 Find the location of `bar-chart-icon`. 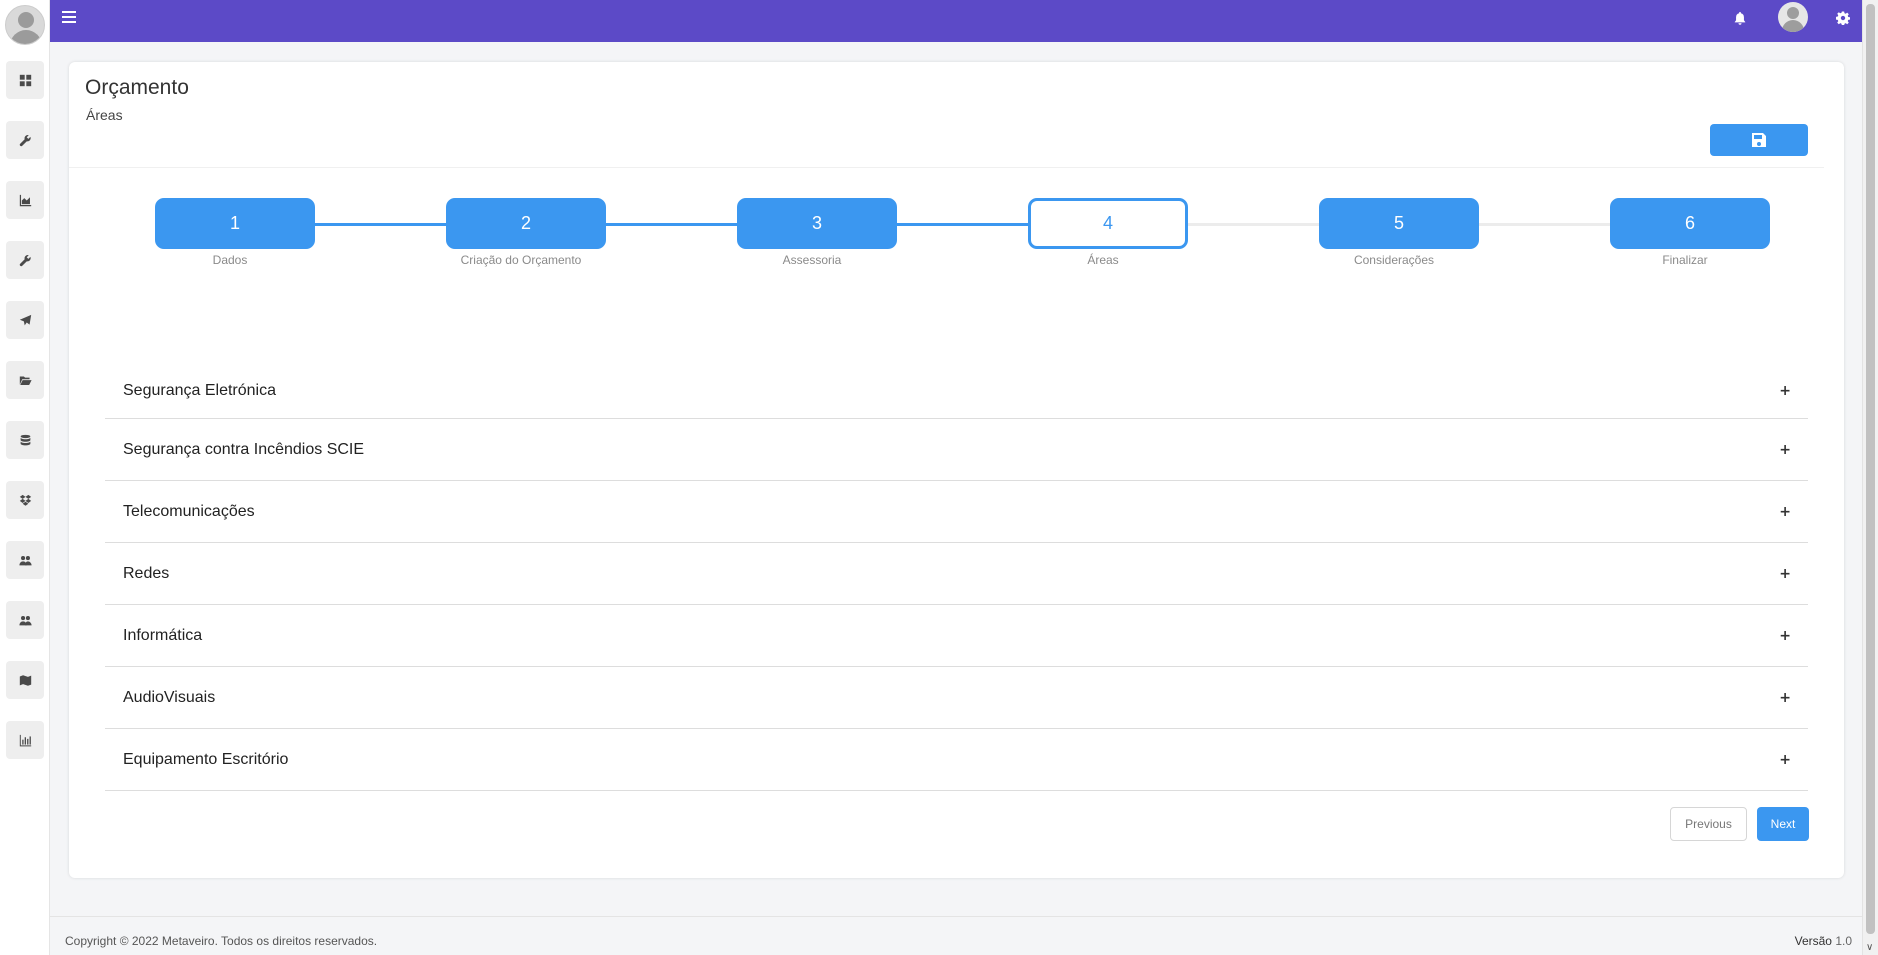

bar-chart-icon is located at coordinates (25, 740).